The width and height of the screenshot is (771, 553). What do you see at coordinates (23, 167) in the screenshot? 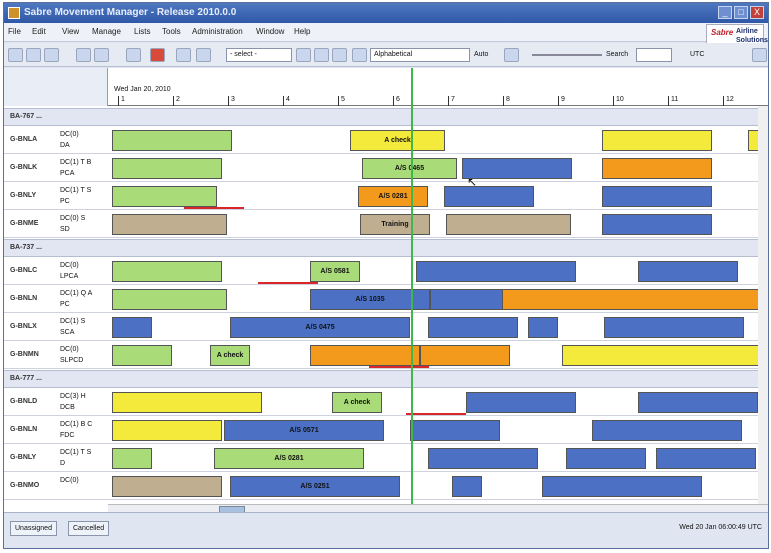
I see `aircraft-registration: G-BNLK` at bounding box center [23, 167].